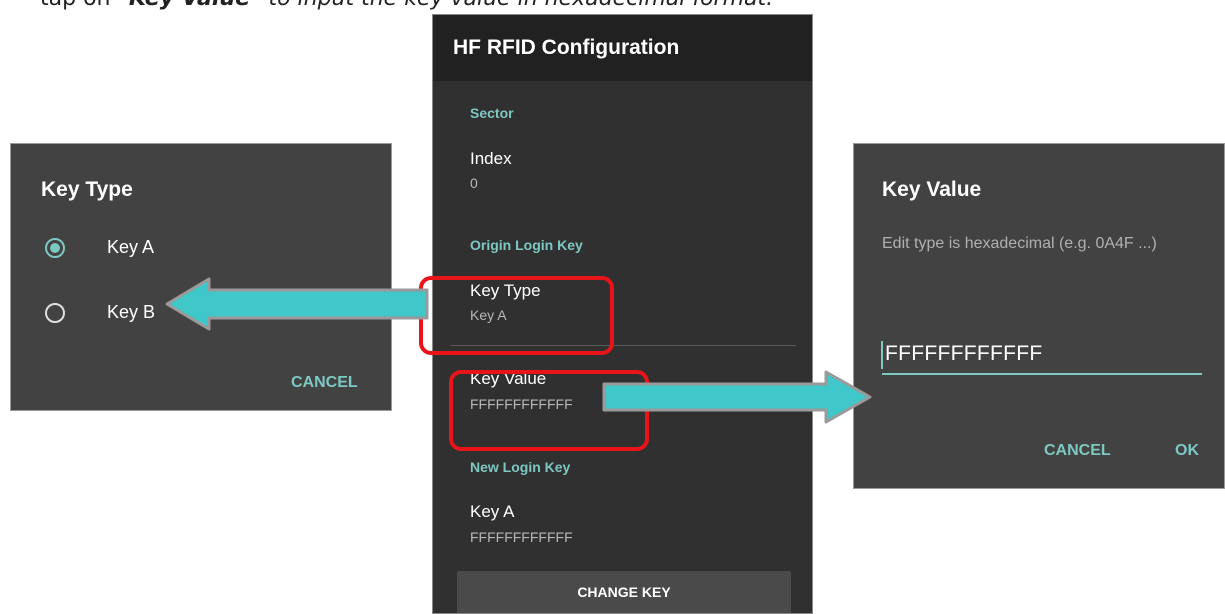 This screenshot has height=614, width=1225. Describe the element at coordinates (131, 312) in the screenshot. I see `radio-label-key-b: Key B` at that location.